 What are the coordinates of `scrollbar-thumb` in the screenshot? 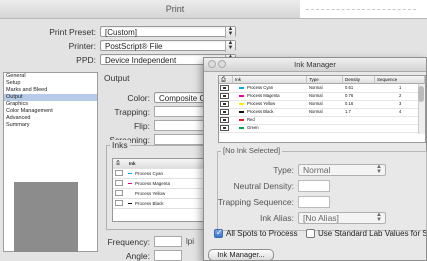 It's located at (421, 94).